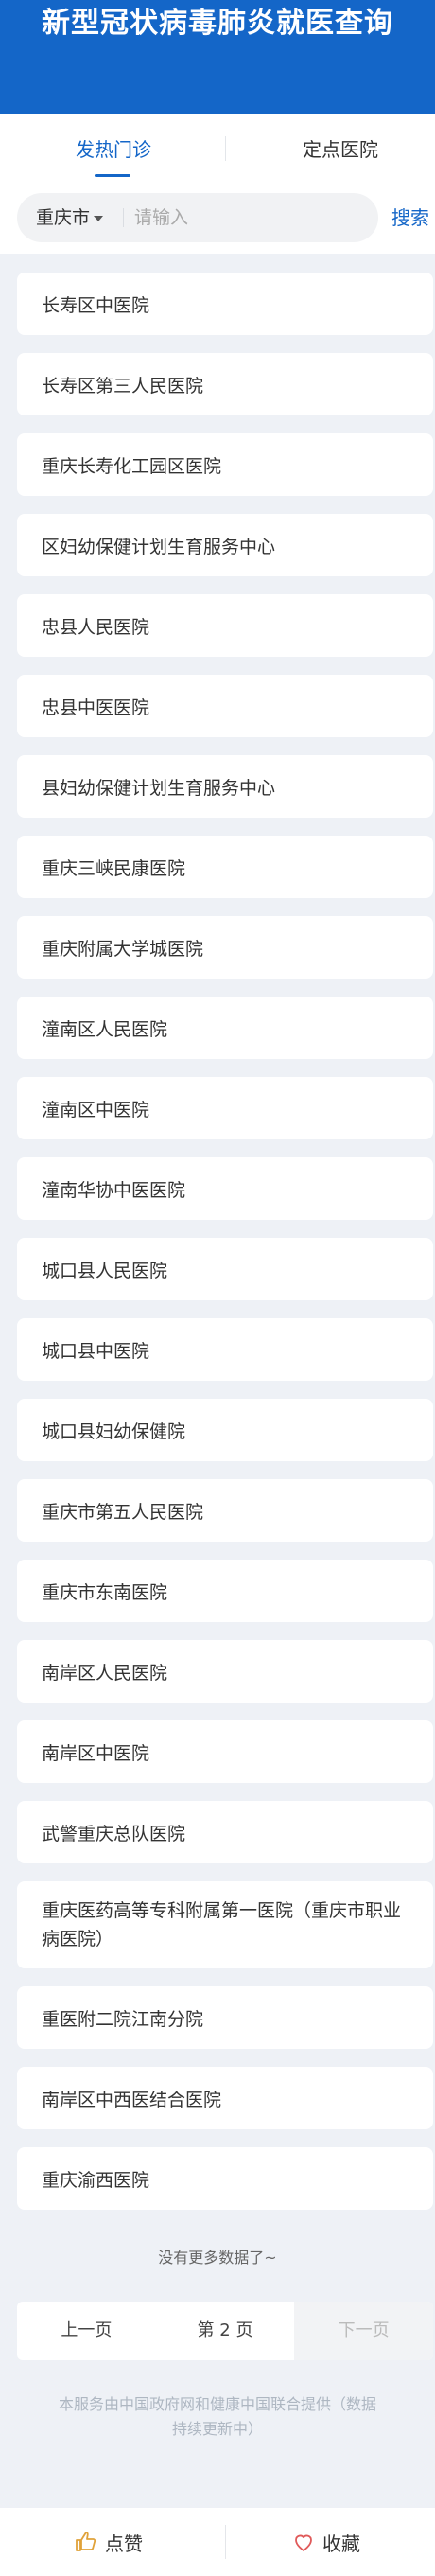 The image size is (435, 2576). I want to click on bottom-divider, so click(225, 2542).